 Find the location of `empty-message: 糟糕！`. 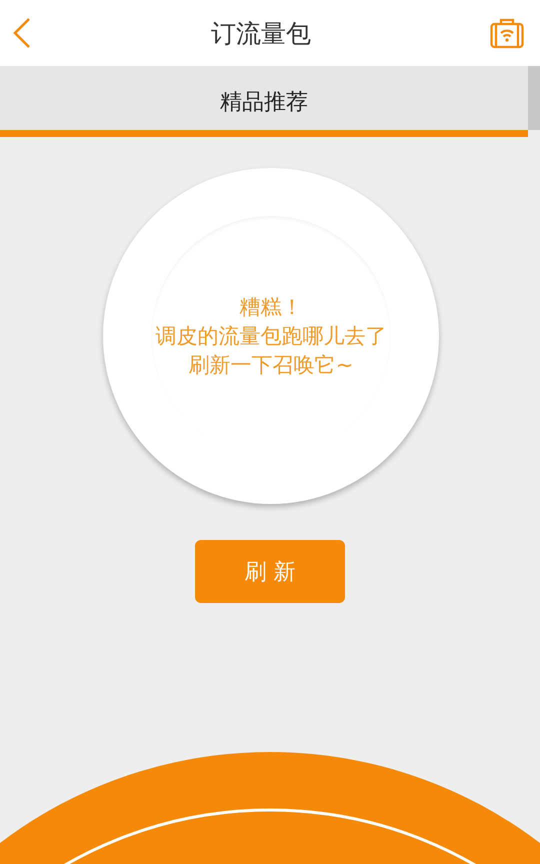

empty-message: 糟糕！ is located at coordinates (271, 307).